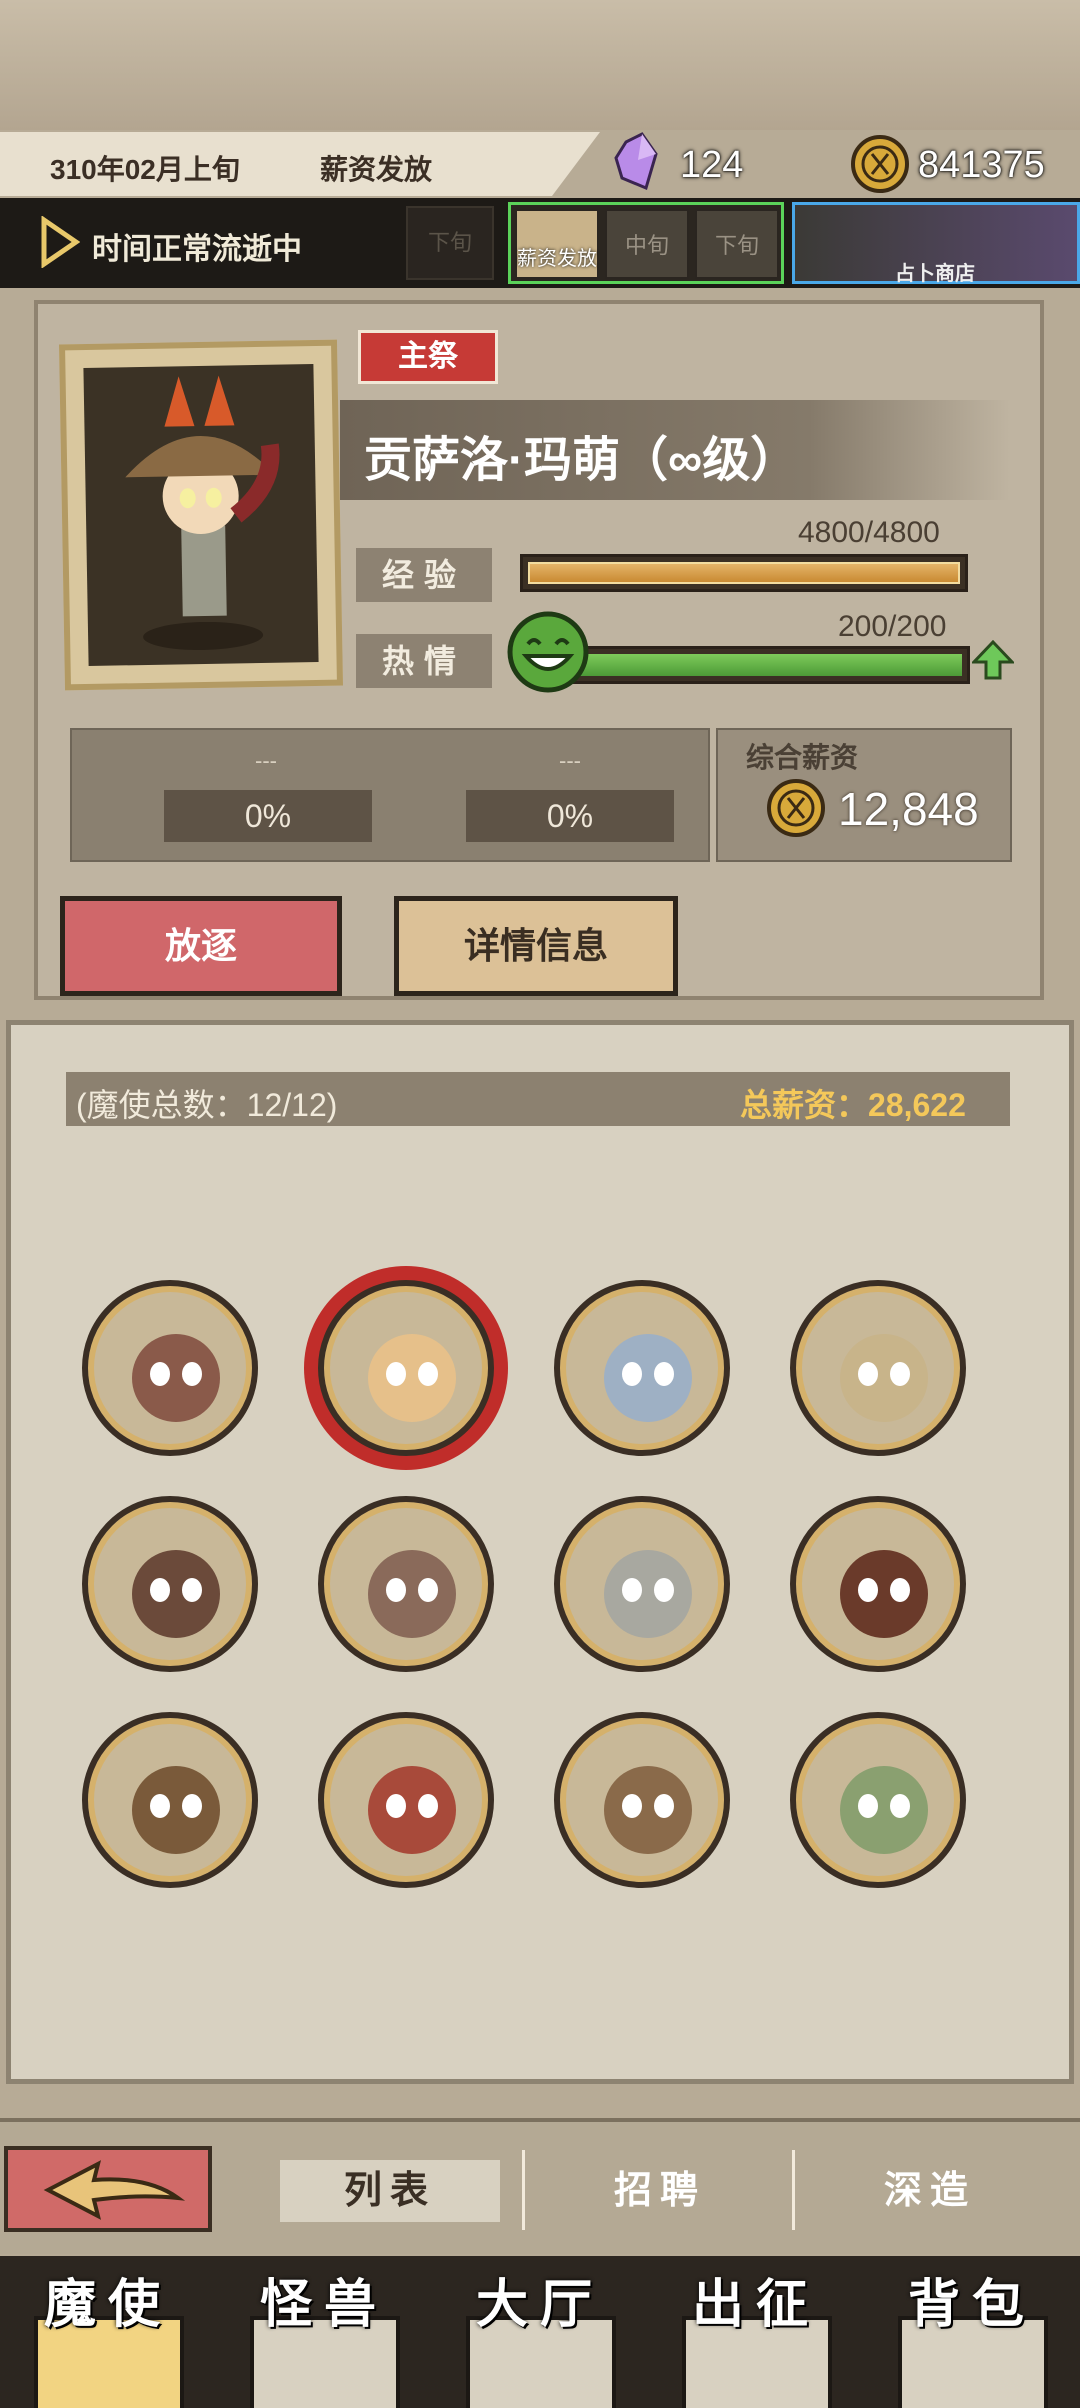  Describe the element at coordinates (540, 65) in the screenshot. I see `top-decoration` at that location.